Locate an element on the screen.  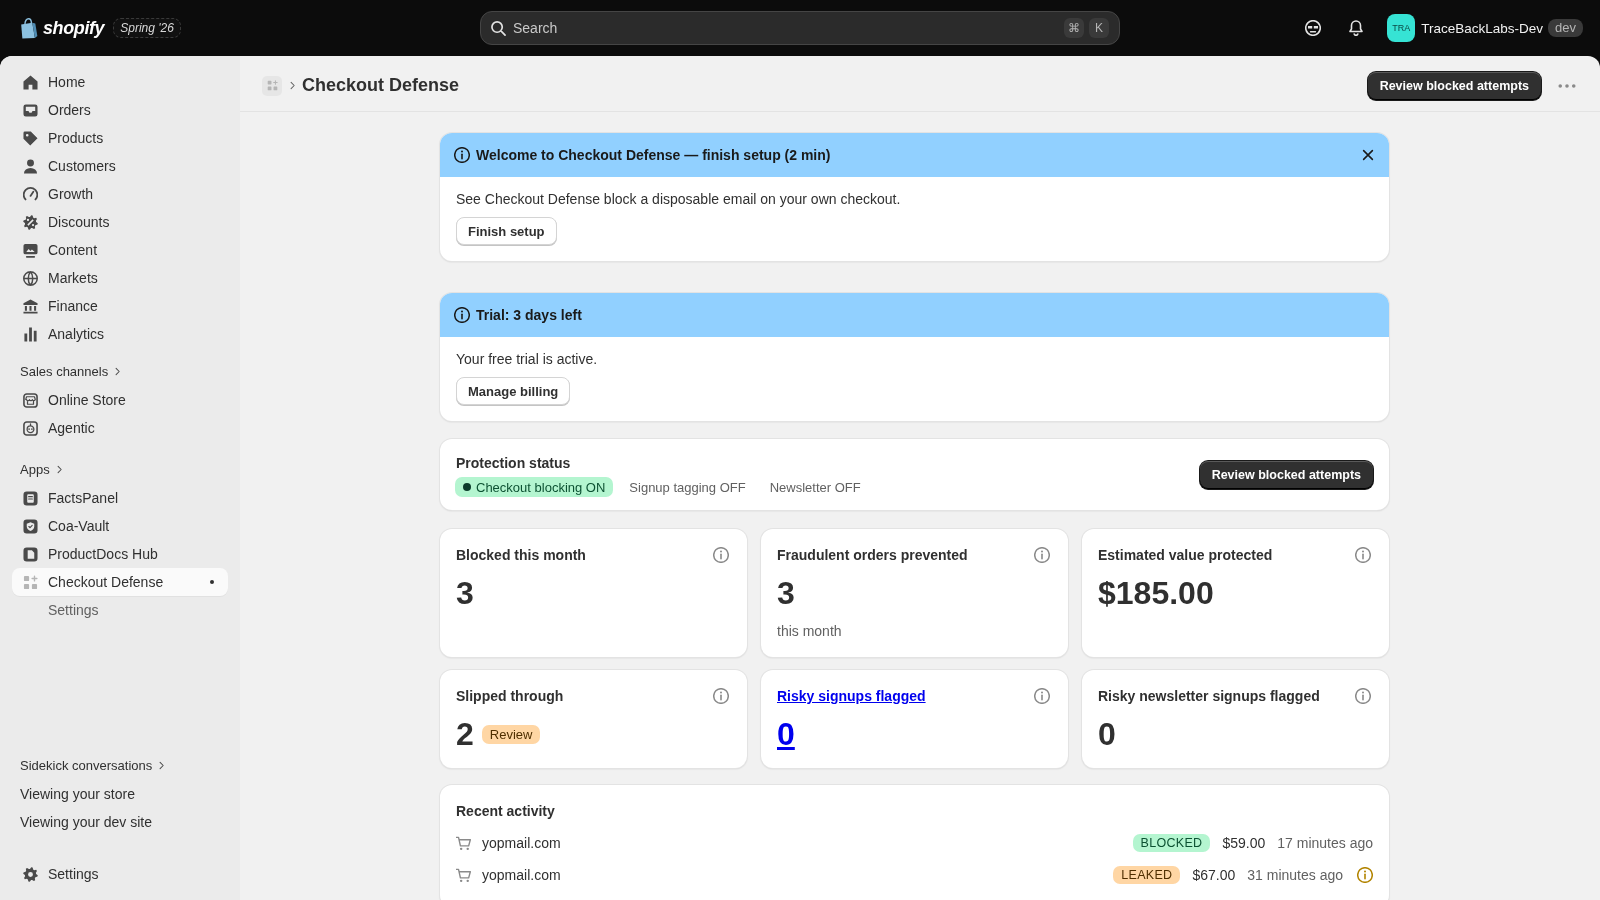
sidebar-item: Customers is located at coordinates (120, 166).